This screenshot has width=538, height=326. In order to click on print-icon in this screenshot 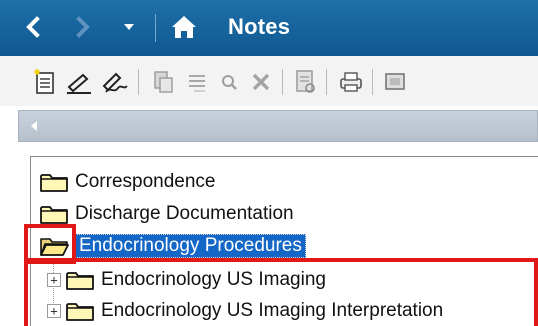, I will do `click(351, 82)`.